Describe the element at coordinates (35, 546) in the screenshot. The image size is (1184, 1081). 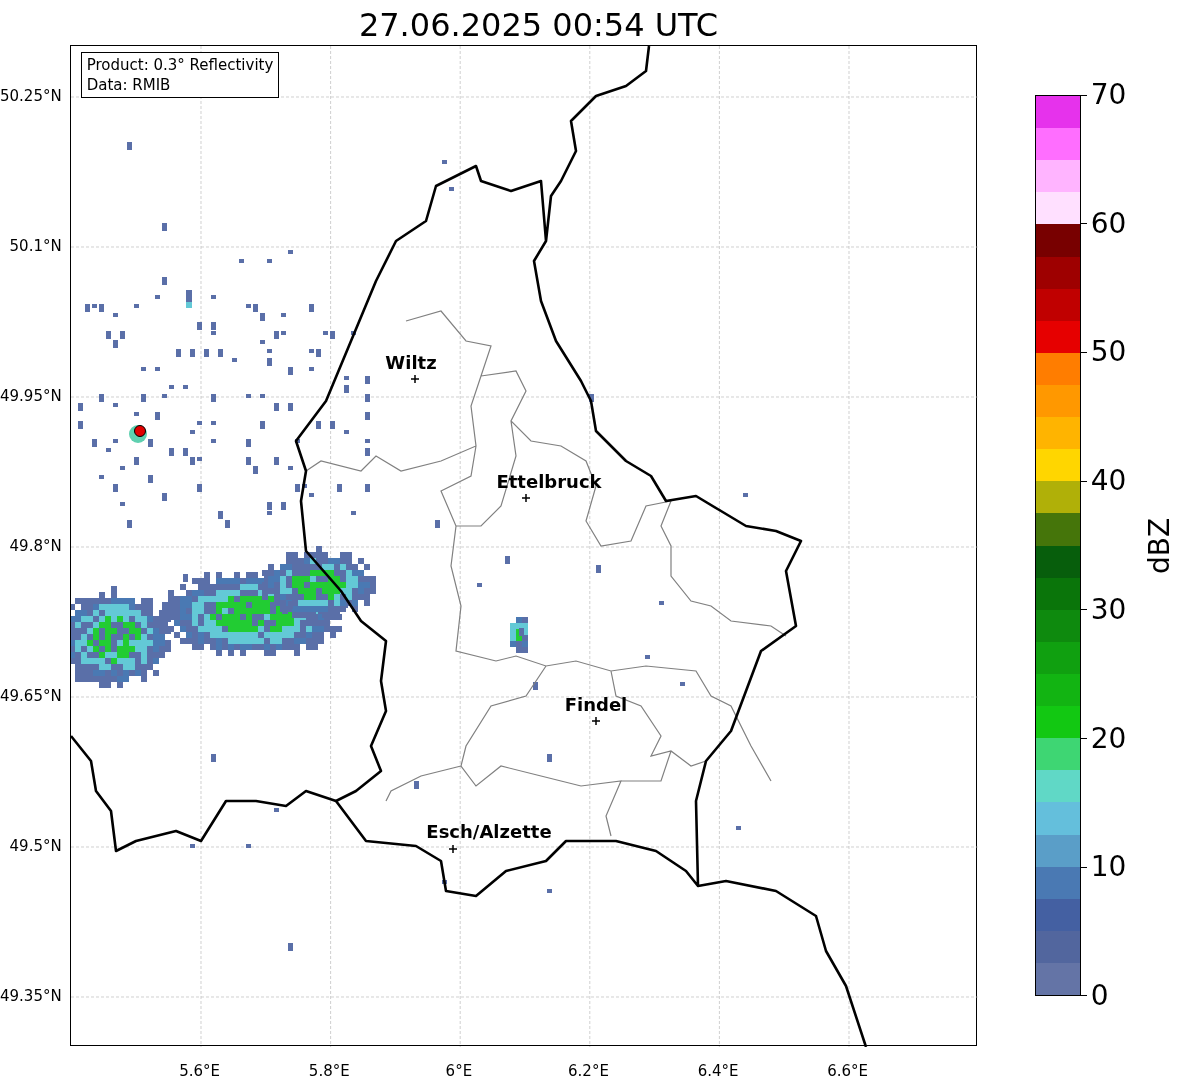
I see `axis-tick-label: 49.8°N` at that location.